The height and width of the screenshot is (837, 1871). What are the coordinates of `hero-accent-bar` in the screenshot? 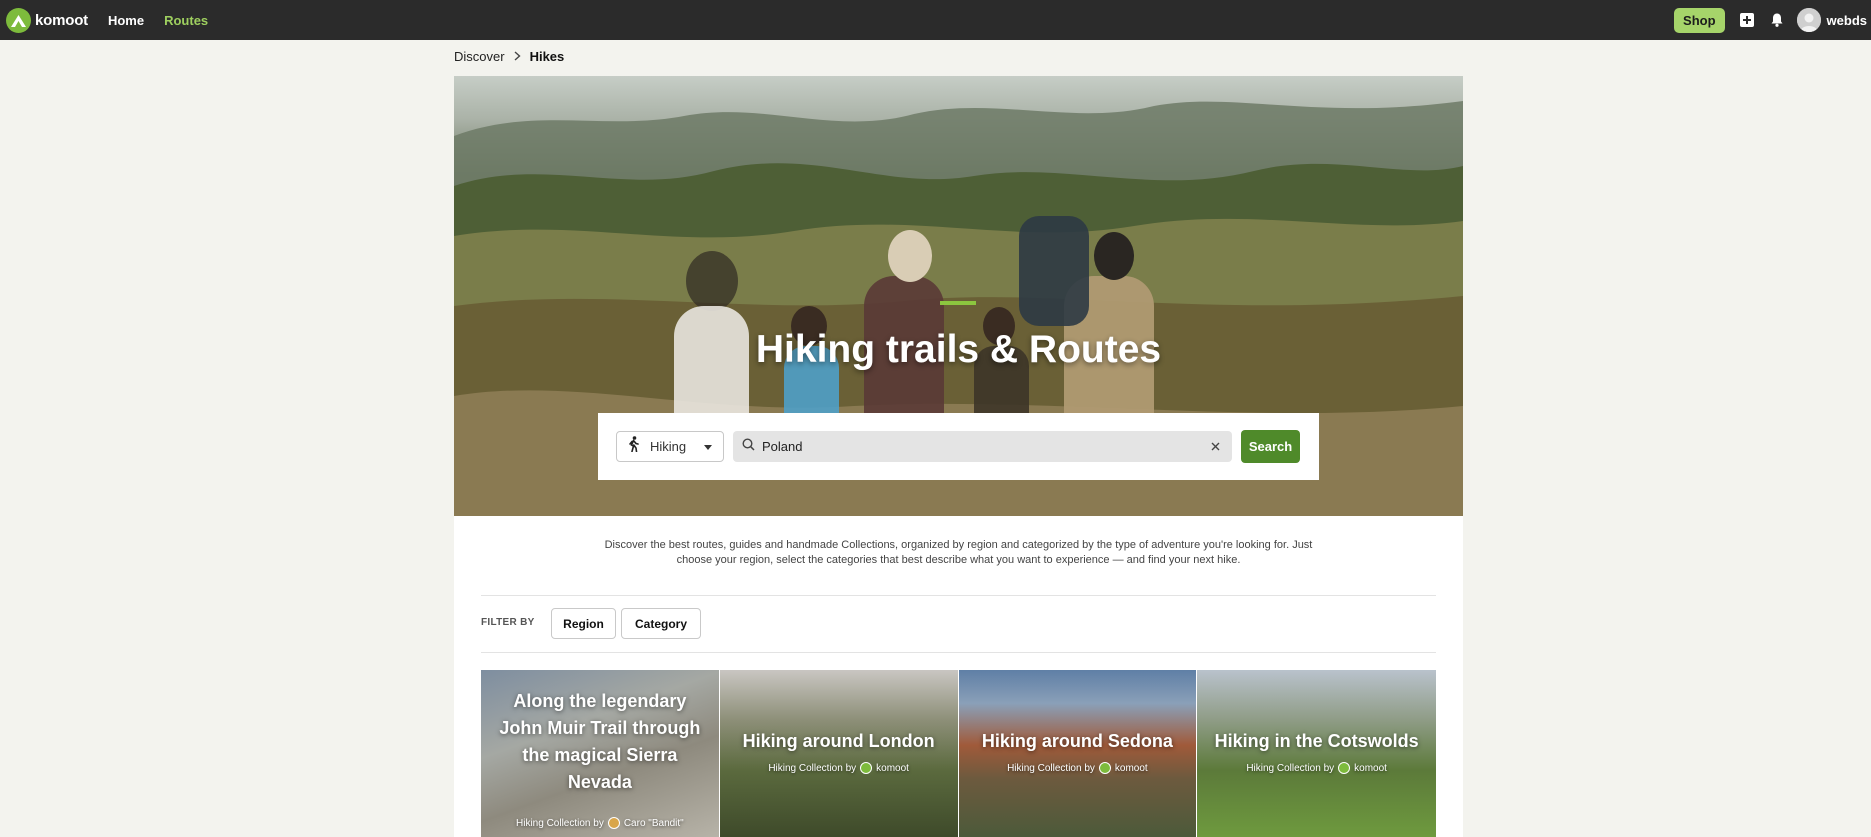 It's located at (958, 303).